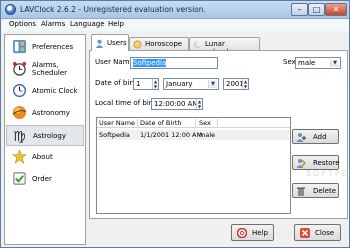 This screenshot has width=350, height=248. I want to click on tab-users: Users, so click(110, 42).